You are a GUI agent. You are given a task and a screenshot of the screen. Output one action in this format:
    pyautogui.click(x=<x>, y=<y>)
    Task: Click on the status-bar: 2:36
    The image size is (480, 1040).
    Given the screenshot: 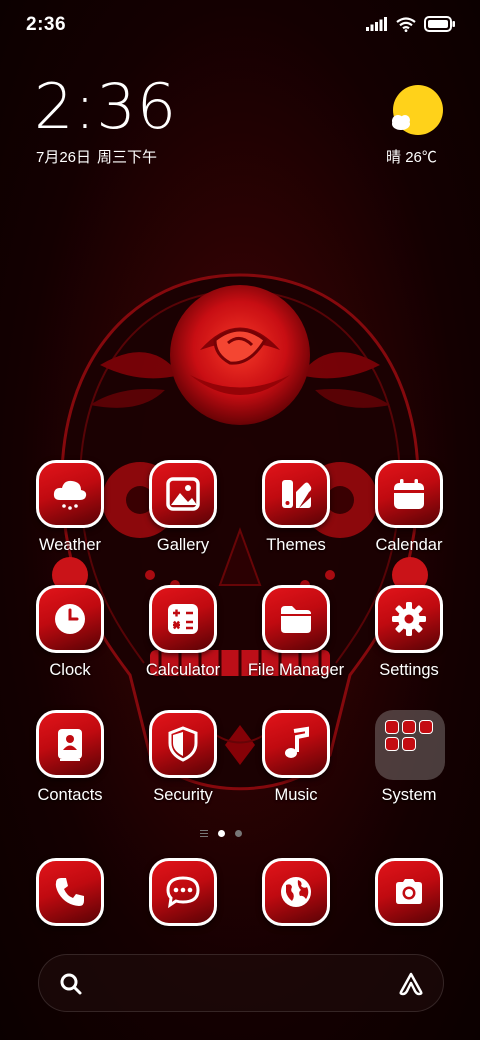 What is the action you would take?
    pyautogui.click(x=240, y=25)
    